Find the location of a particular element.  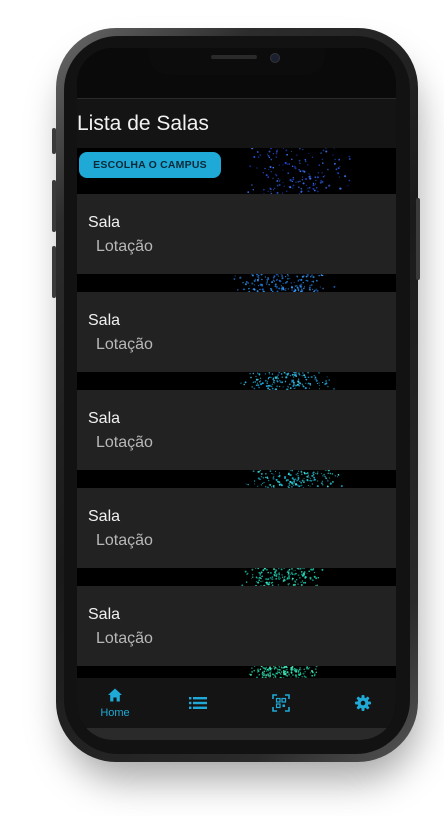

nav-item-scan is located at coordinates (281, 703).